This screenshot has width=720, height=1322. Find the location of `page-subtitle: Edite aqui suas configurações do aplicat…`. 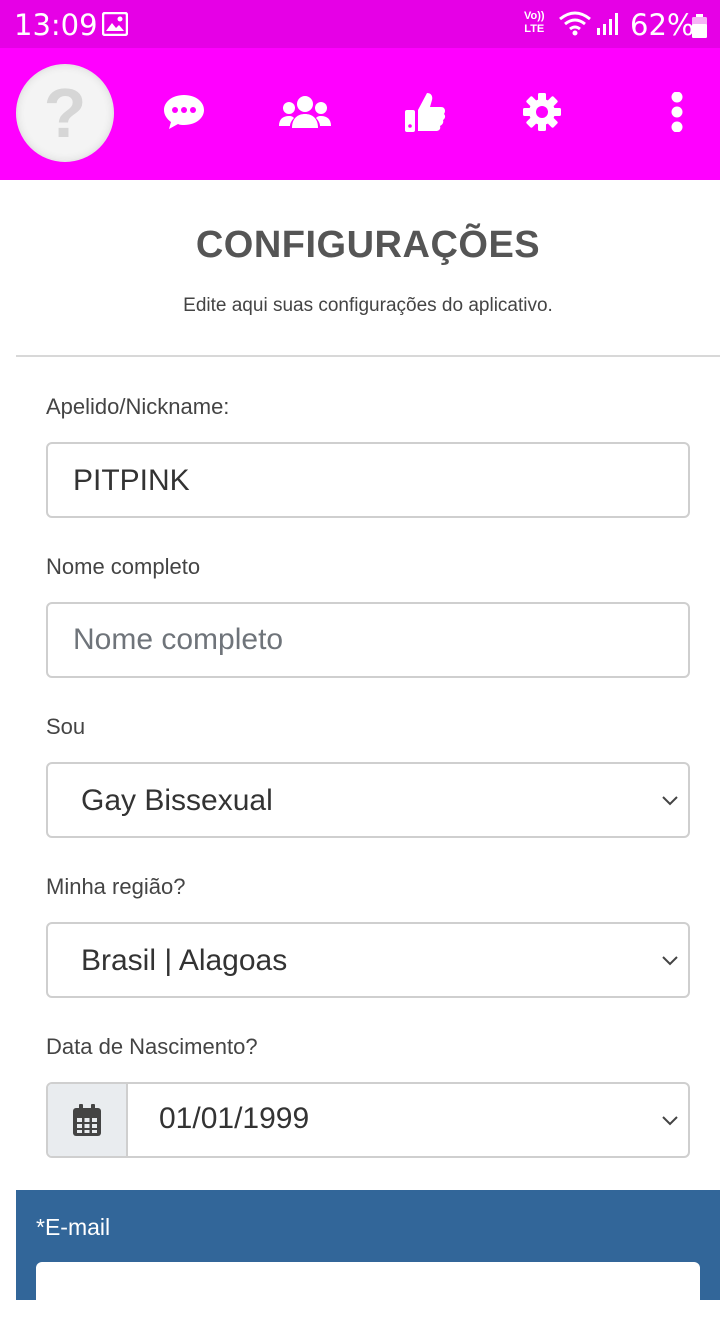

page-subtitle: Edite aqui suas configurações do aplicat… is located at coordinates (368, 305).